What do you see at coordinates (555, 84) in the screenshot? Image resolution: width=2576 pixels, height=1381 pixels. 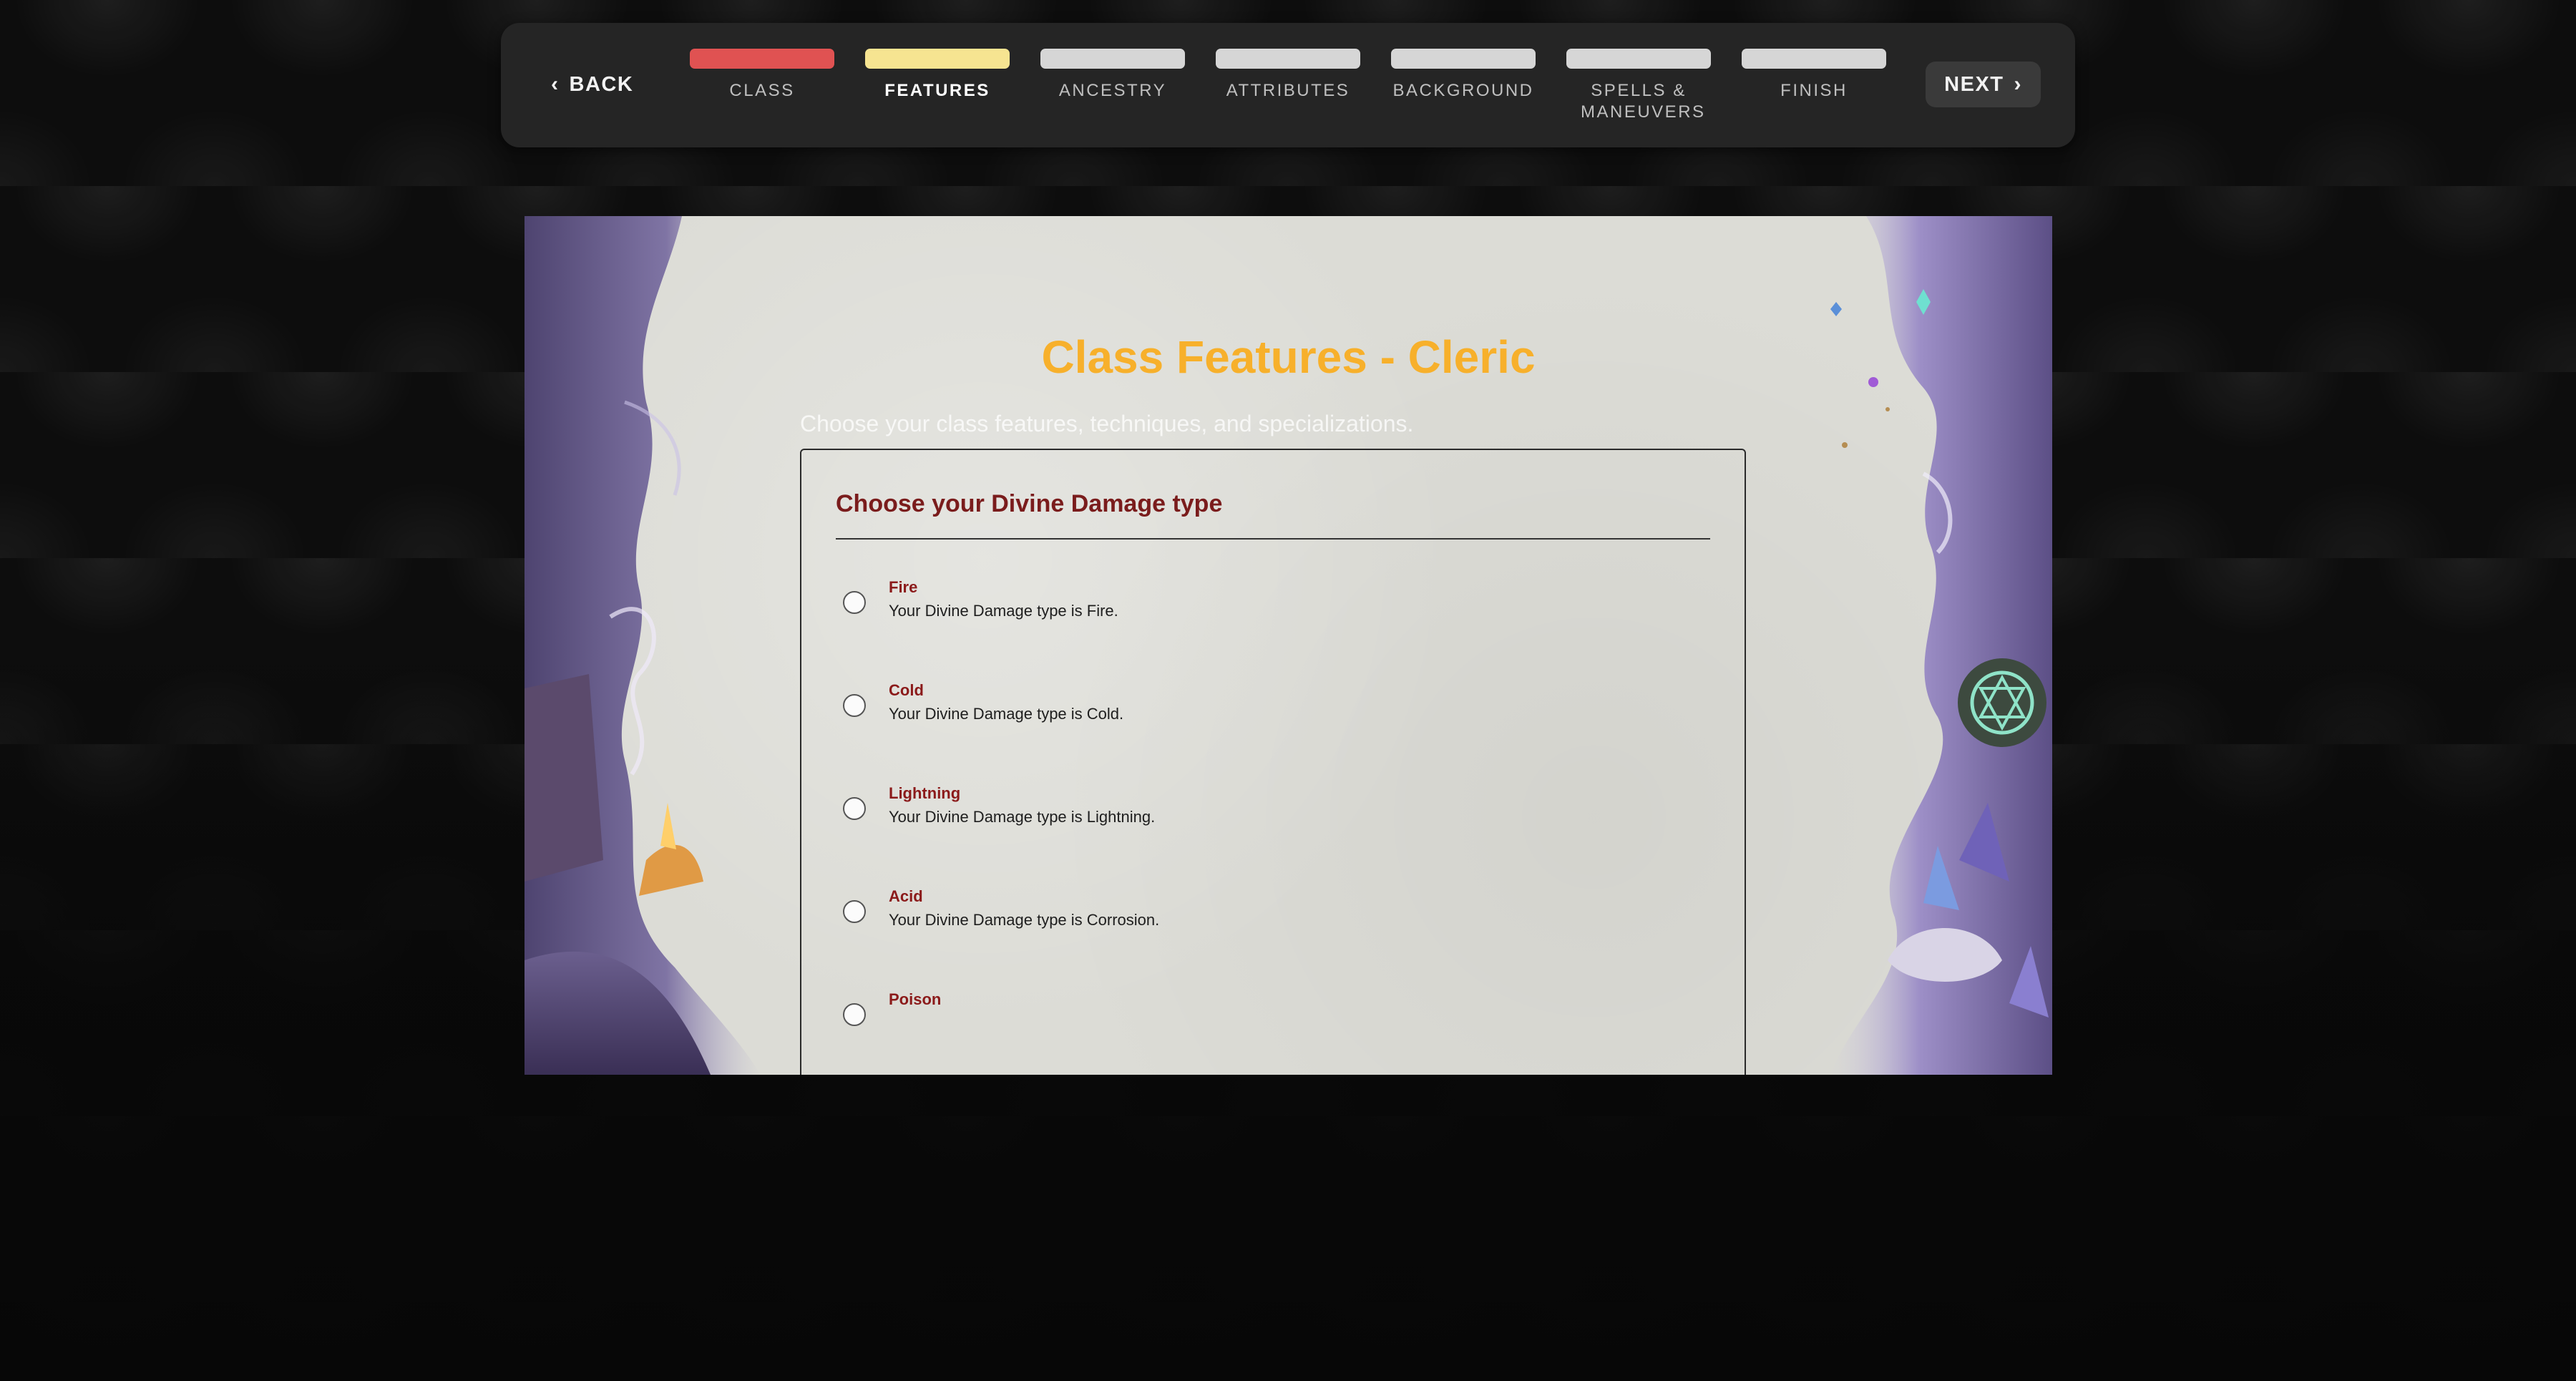 I see `chevron-left-icon: ‹` at bounding box center [555, 84].